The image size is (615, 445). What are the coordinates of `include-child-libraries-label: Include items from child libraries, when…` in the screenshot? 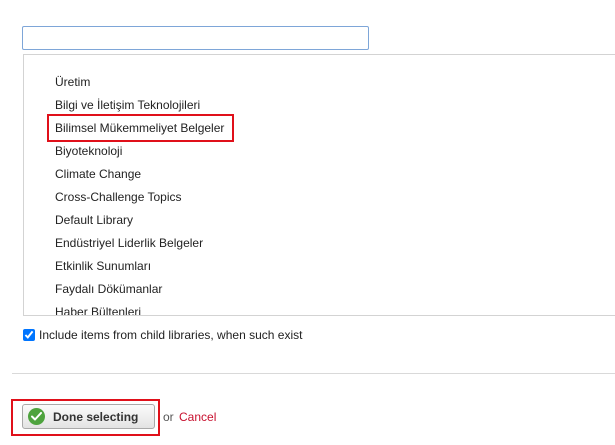 It's located at (170, 335).